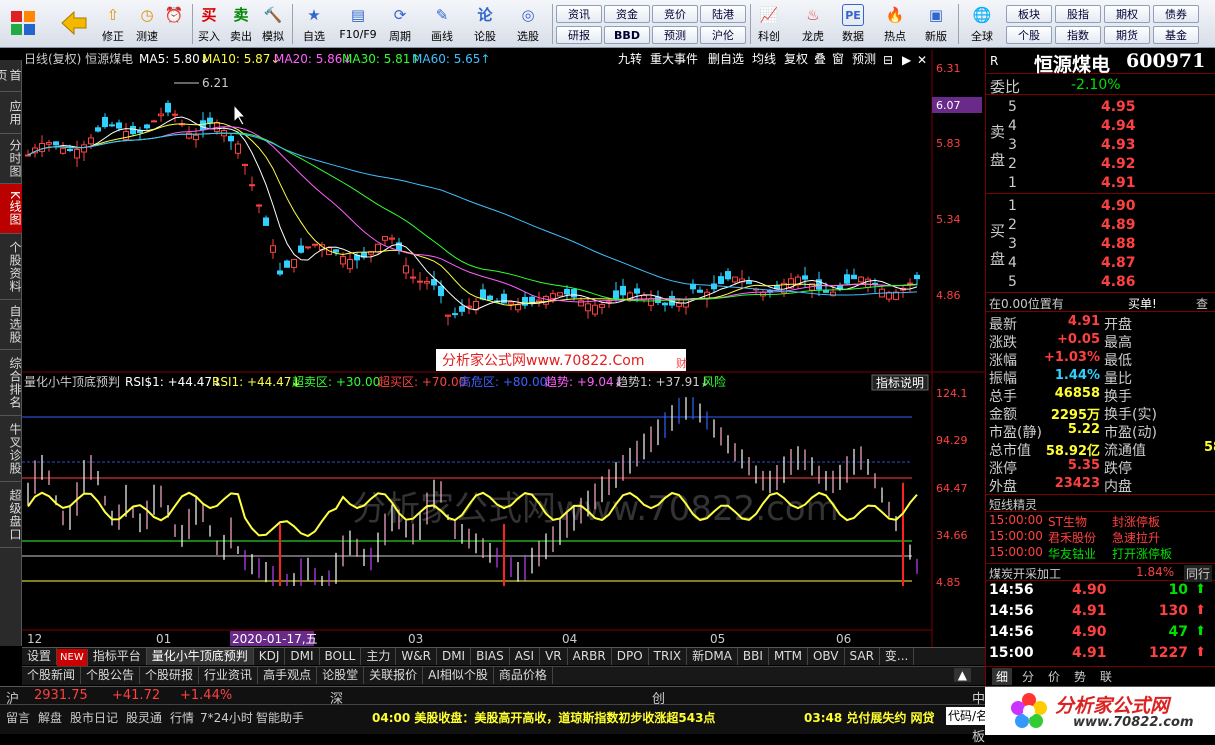  Describe the element at coordinates (485, 24) in the screenshot. I see `discuss-button: 论论股` at that location.